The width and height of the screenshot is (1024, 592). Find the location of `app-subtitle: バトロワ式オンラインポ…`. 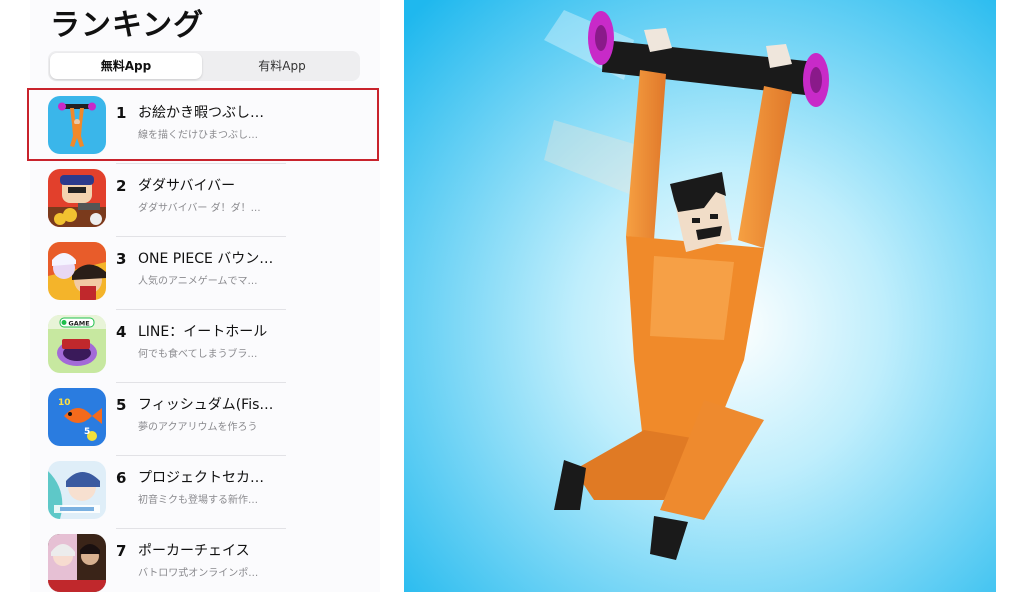

app-subtitle: バトロワ式オンラインポ… is located at coordinates (198, 573).